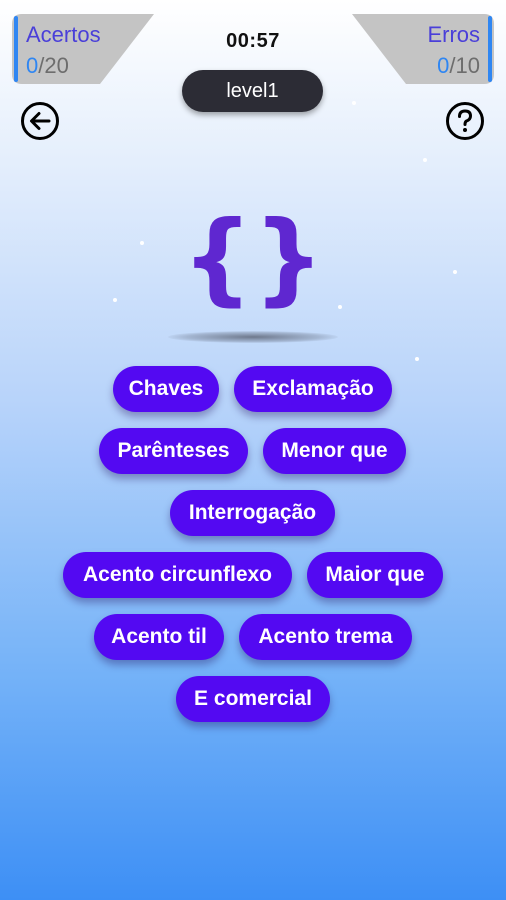  Describe the element at coordinates (47, 65) in the screenshot. I see `hits-score: 0/20` at that location.